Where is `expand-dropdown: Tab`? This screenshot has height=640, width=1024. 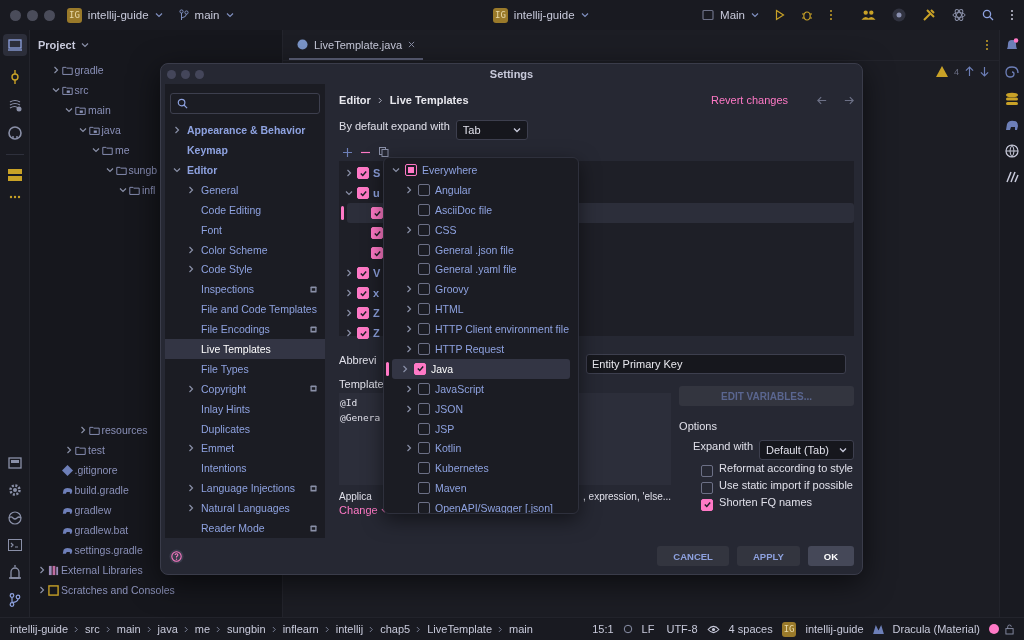 expand-dropdown: Tab is located at coordinates (491, 130).